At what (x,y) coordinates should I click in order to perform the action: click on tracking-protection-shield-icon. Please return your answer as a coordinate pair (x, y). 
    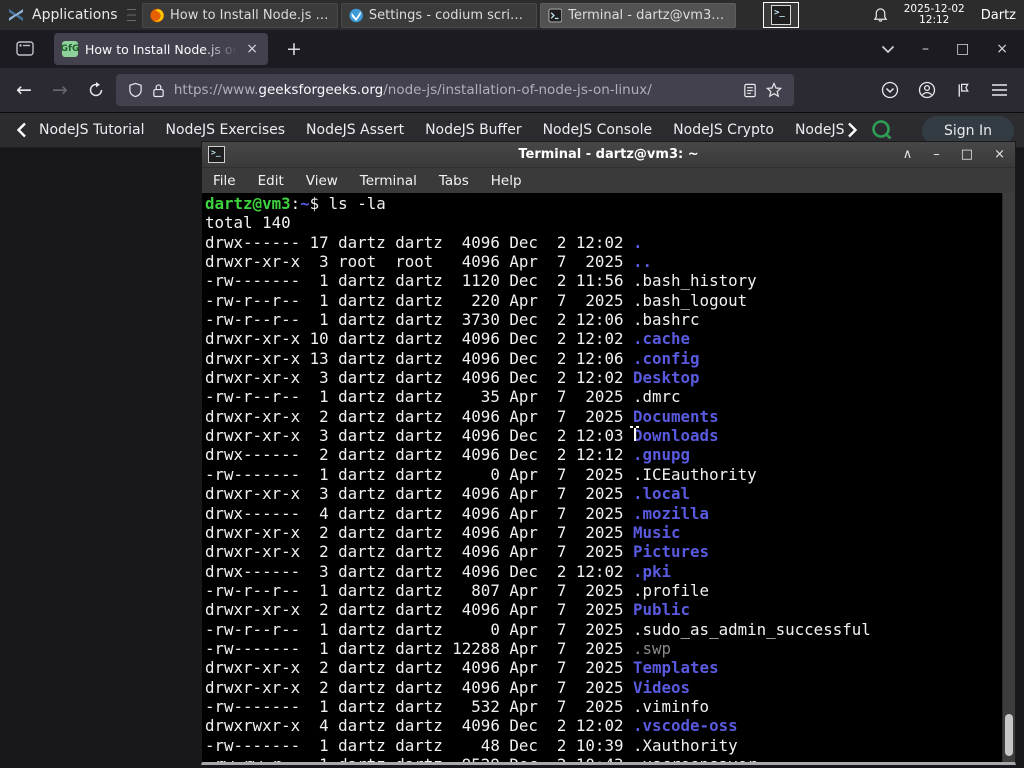
    Looking at the image, I should click on (135, 90).